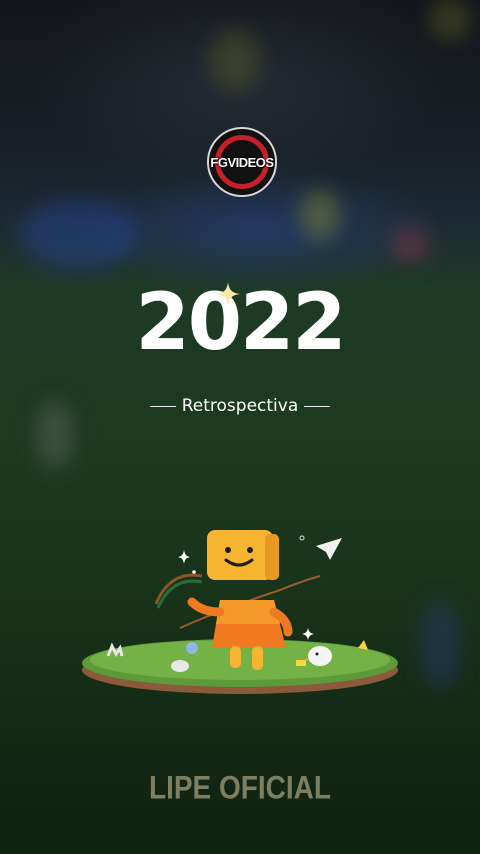  Describe the element at coordinates (240, 787) in the screenshot. I see `credit-watermark: LIPE OFICIAL` at that location.